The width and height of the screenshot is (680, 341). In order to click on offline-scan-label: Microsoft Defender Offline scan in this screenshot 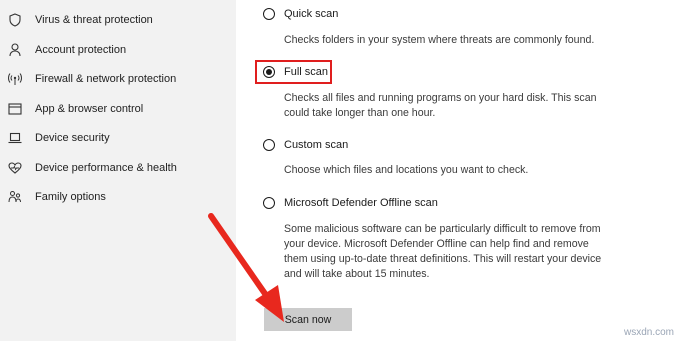, I will do `click(361, 203)`.